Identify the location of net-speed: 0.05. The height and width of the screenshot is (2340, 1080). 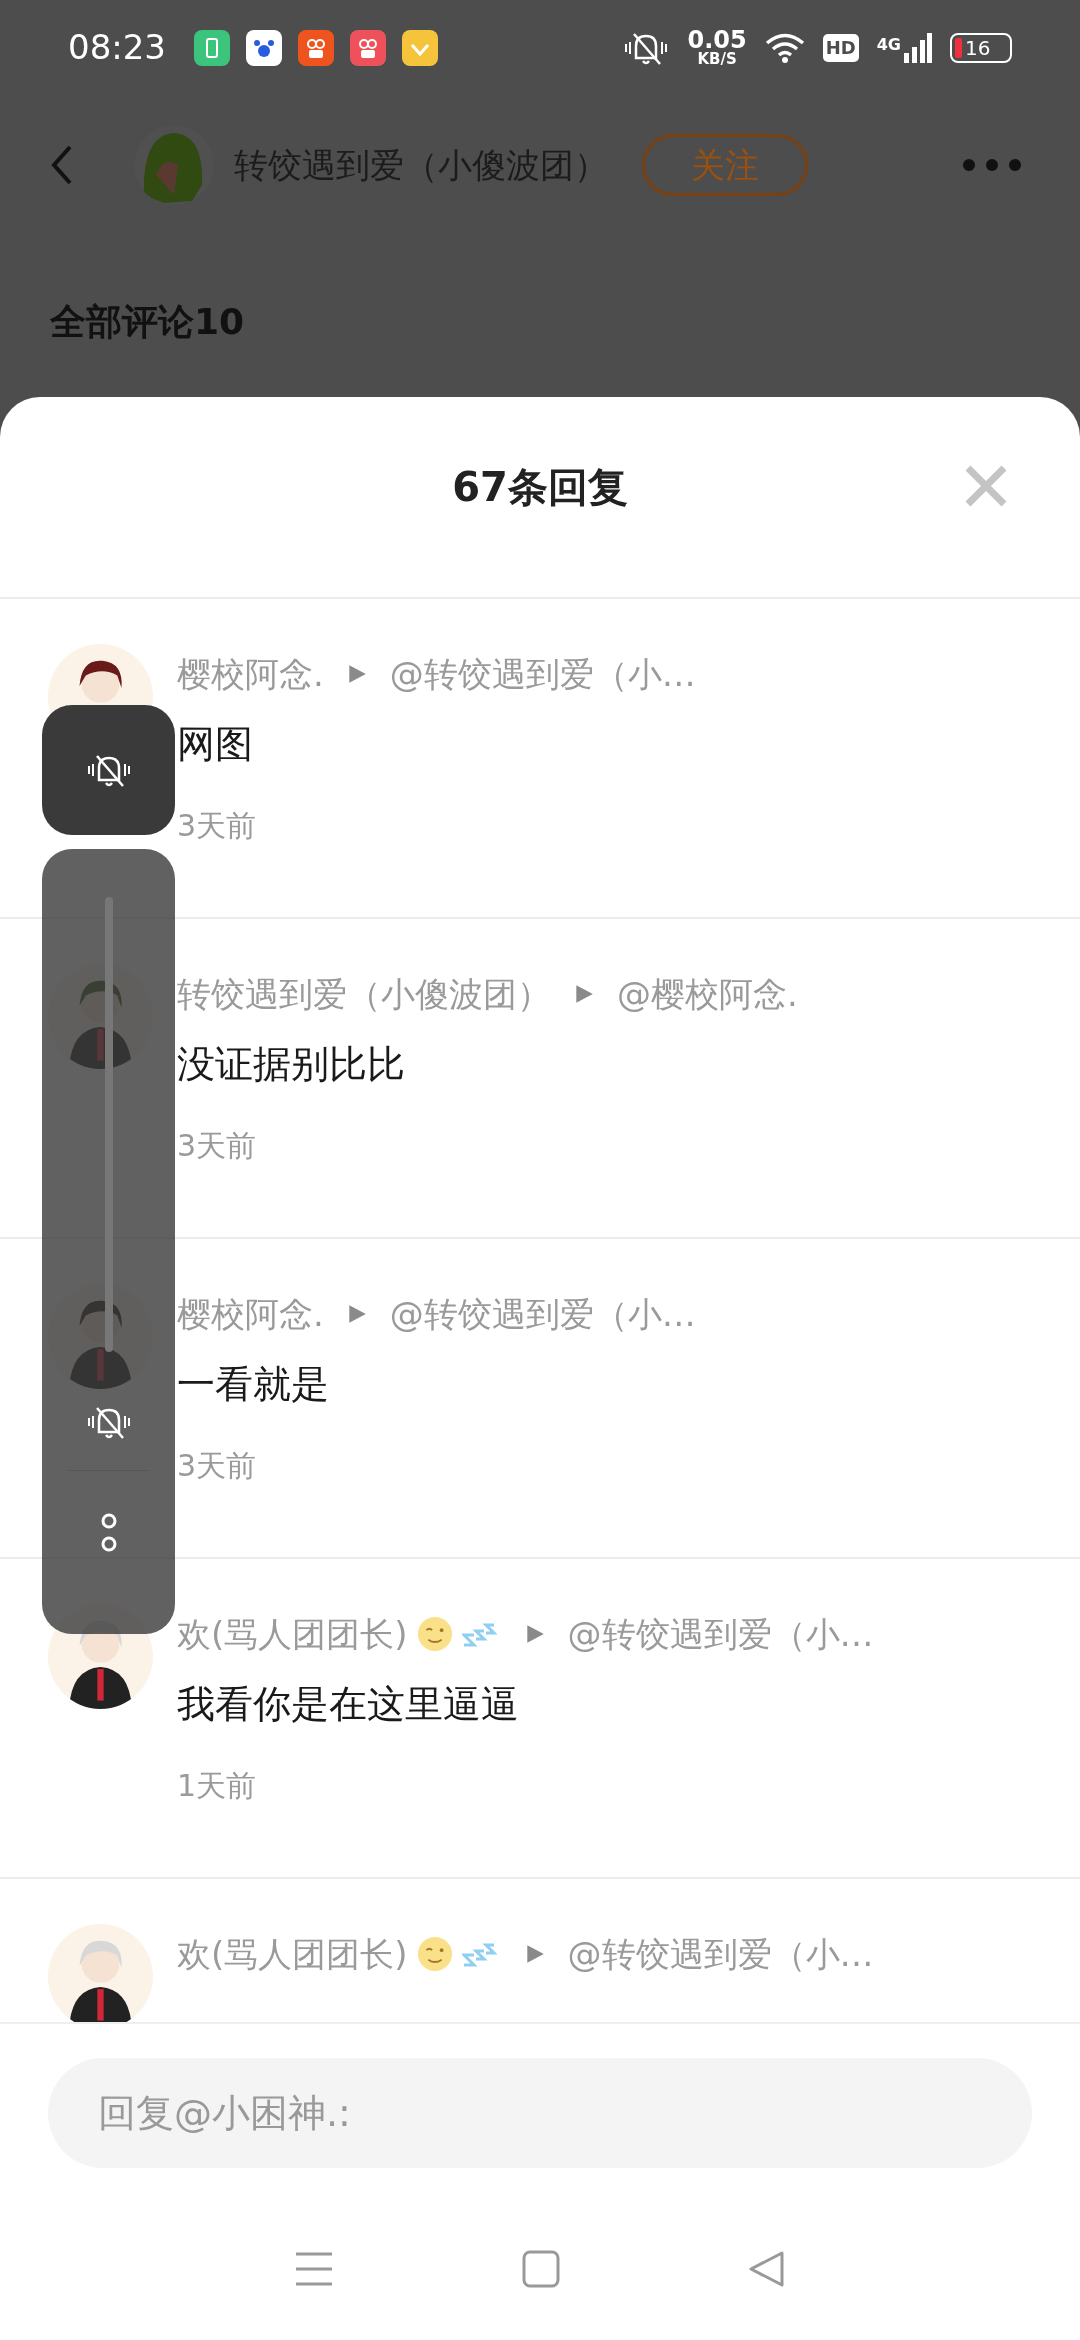
(717, 40).